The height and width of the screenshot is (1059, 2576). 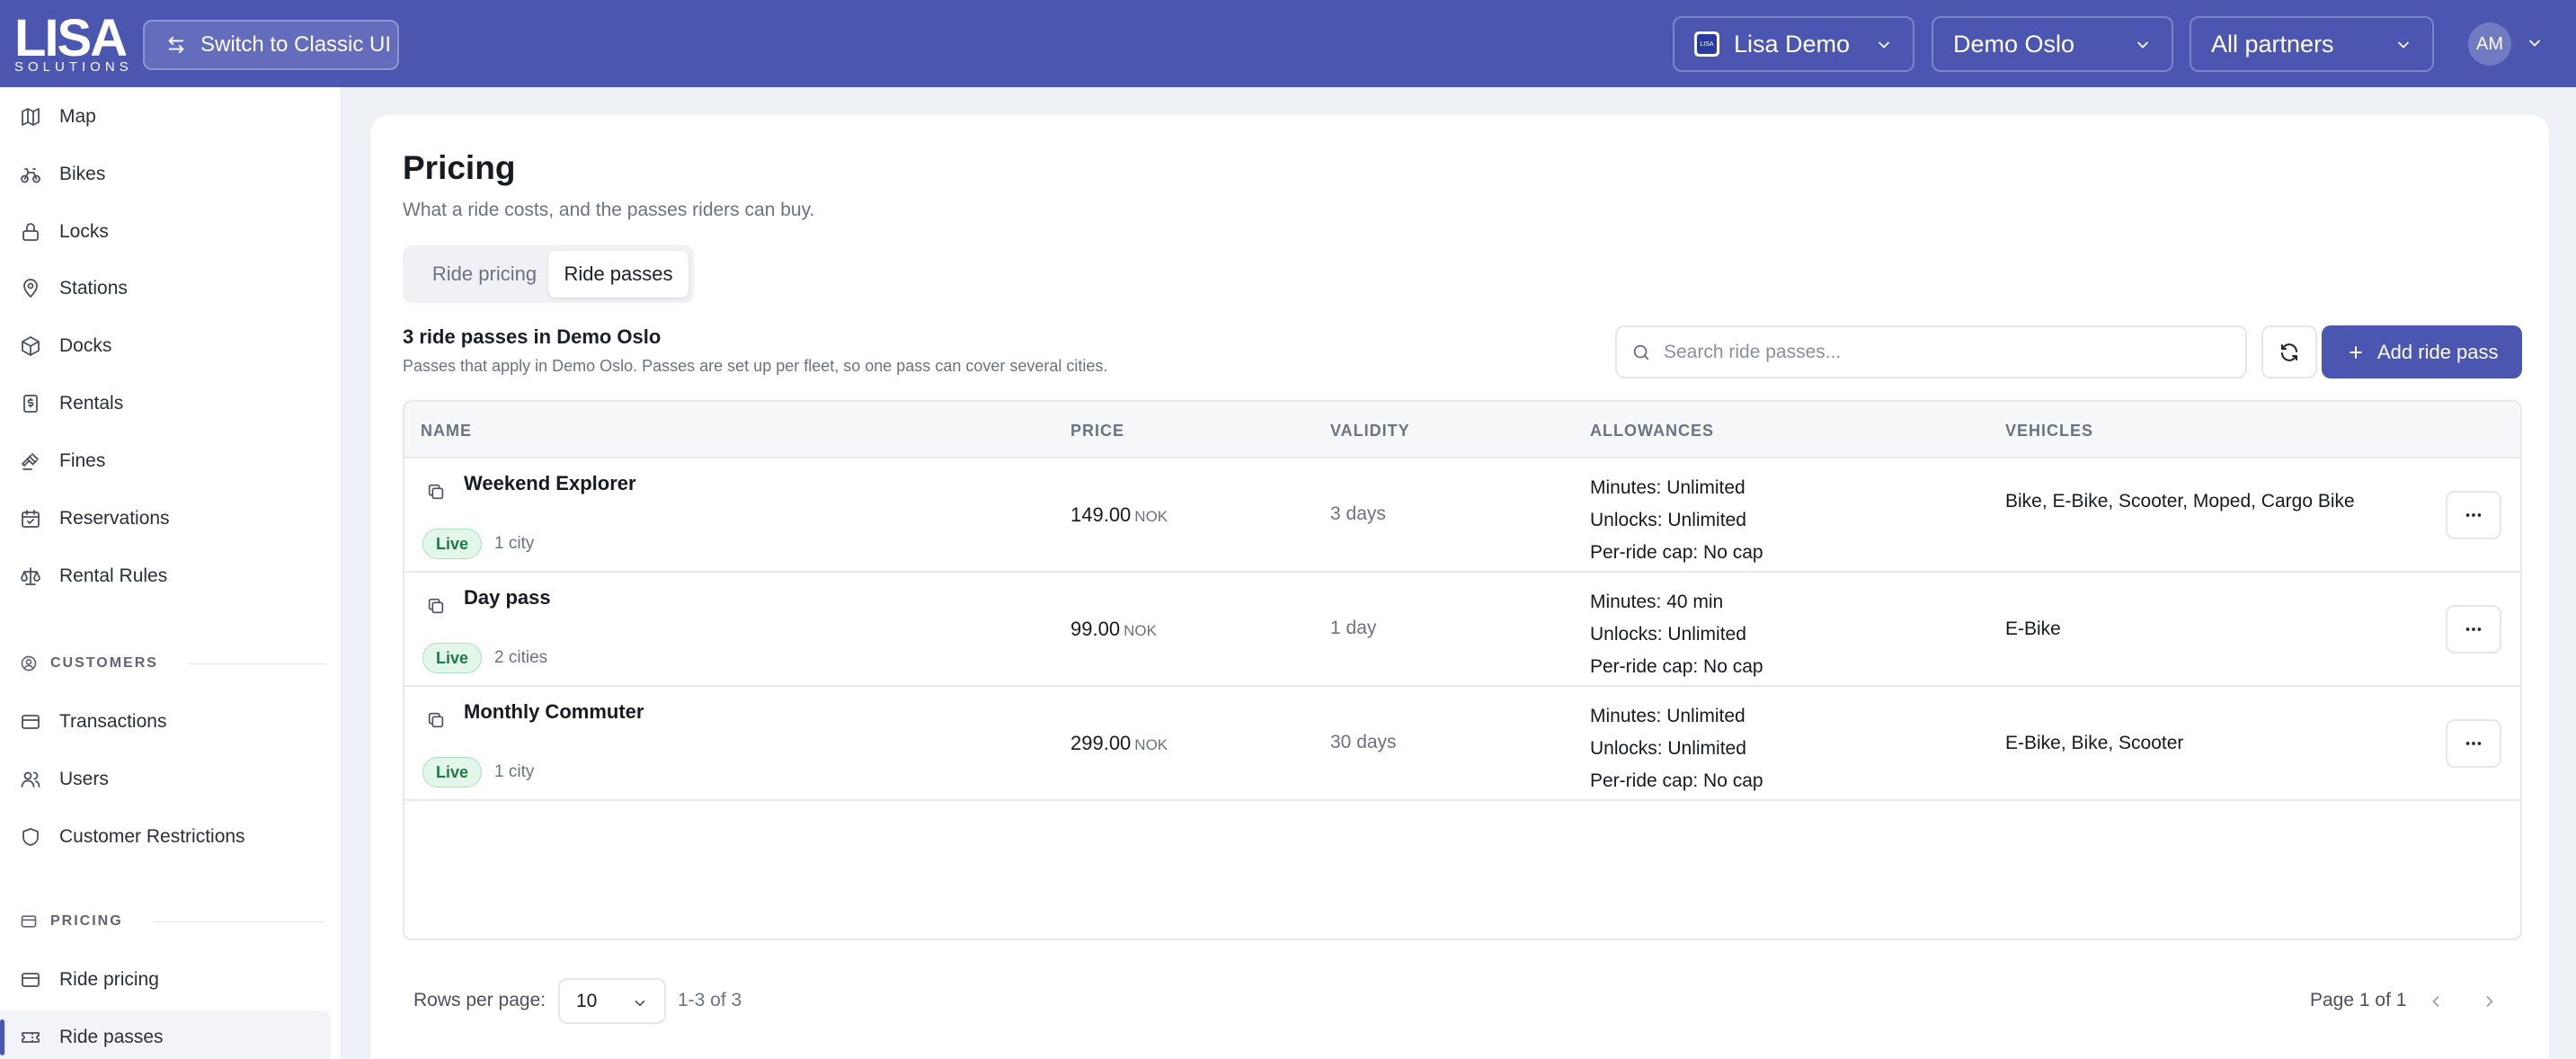 I want to click on sidebar-item-map: Map, so click(x=165, y=117).